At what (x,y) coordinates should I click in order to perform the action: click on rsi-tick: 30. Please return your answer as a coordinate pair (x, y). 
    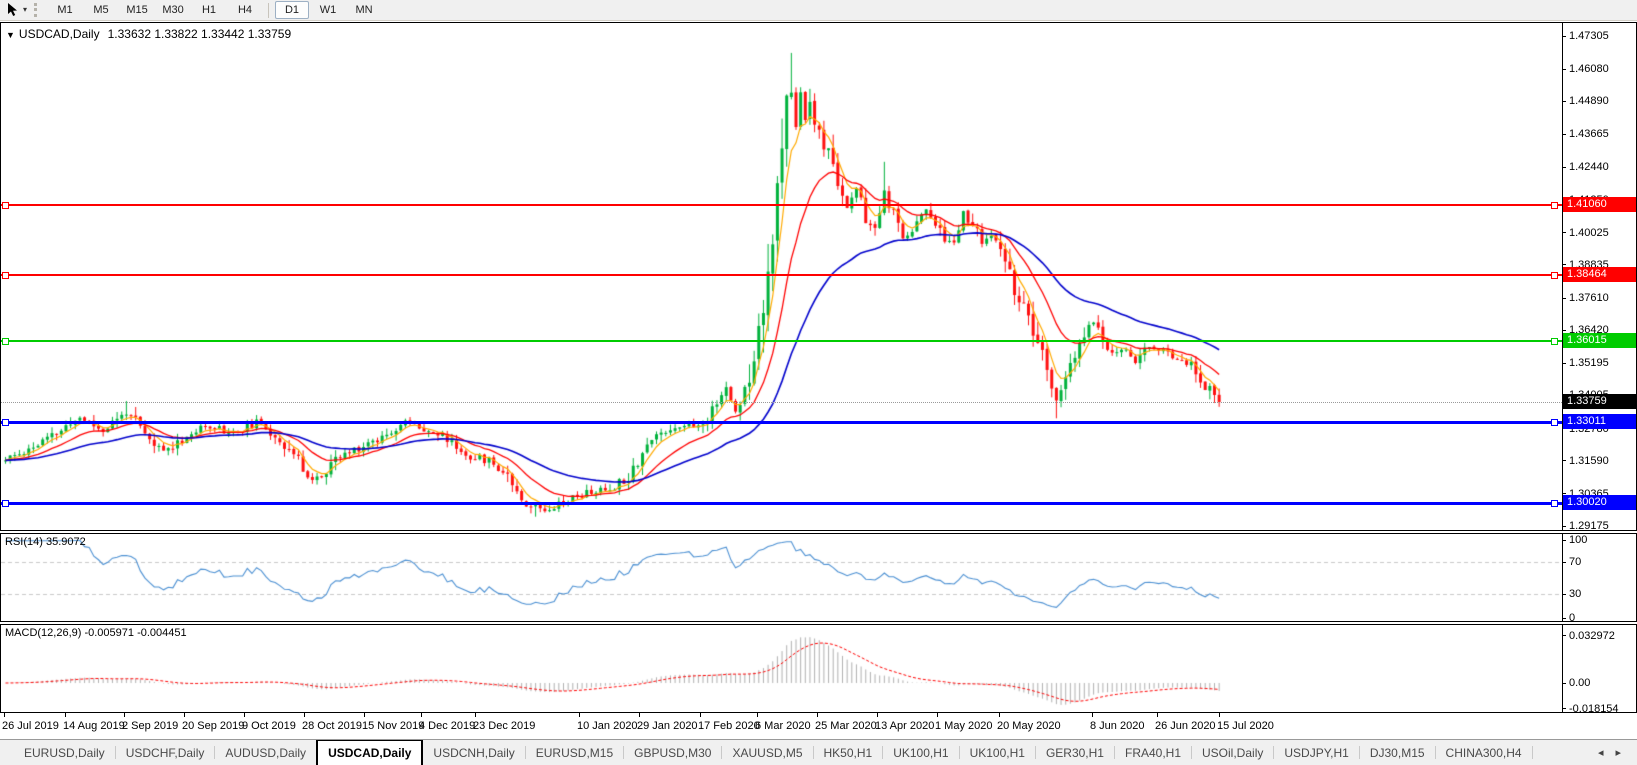
    Looking at the image, I should click on (1571, 594).